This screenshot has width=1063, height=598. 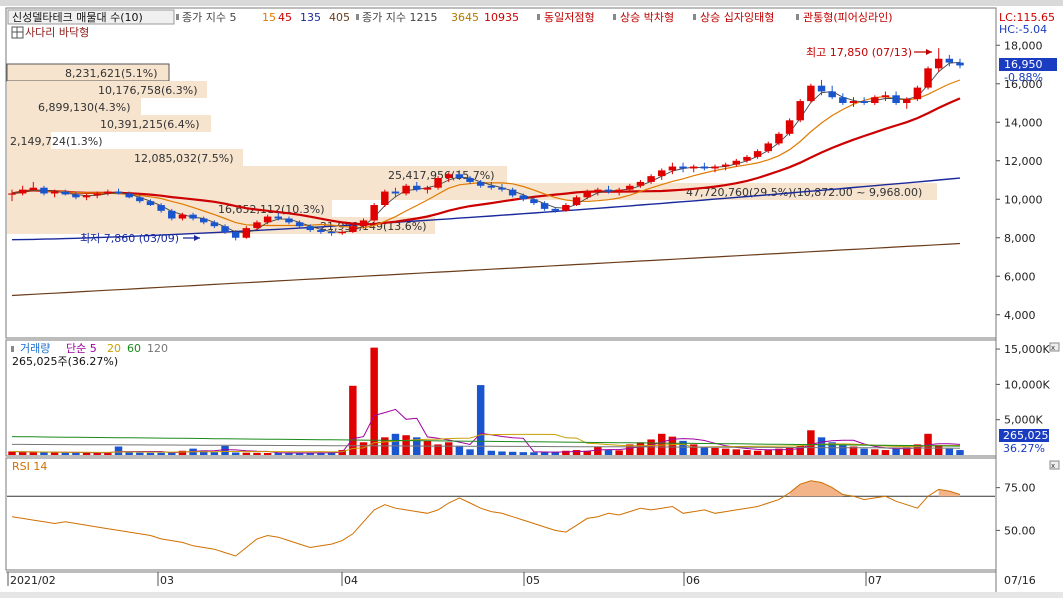 What do you see at coordinates (501, 17) in the screenshot?
I see `legend-item-7: 10935` at bounding box center [501, 17].